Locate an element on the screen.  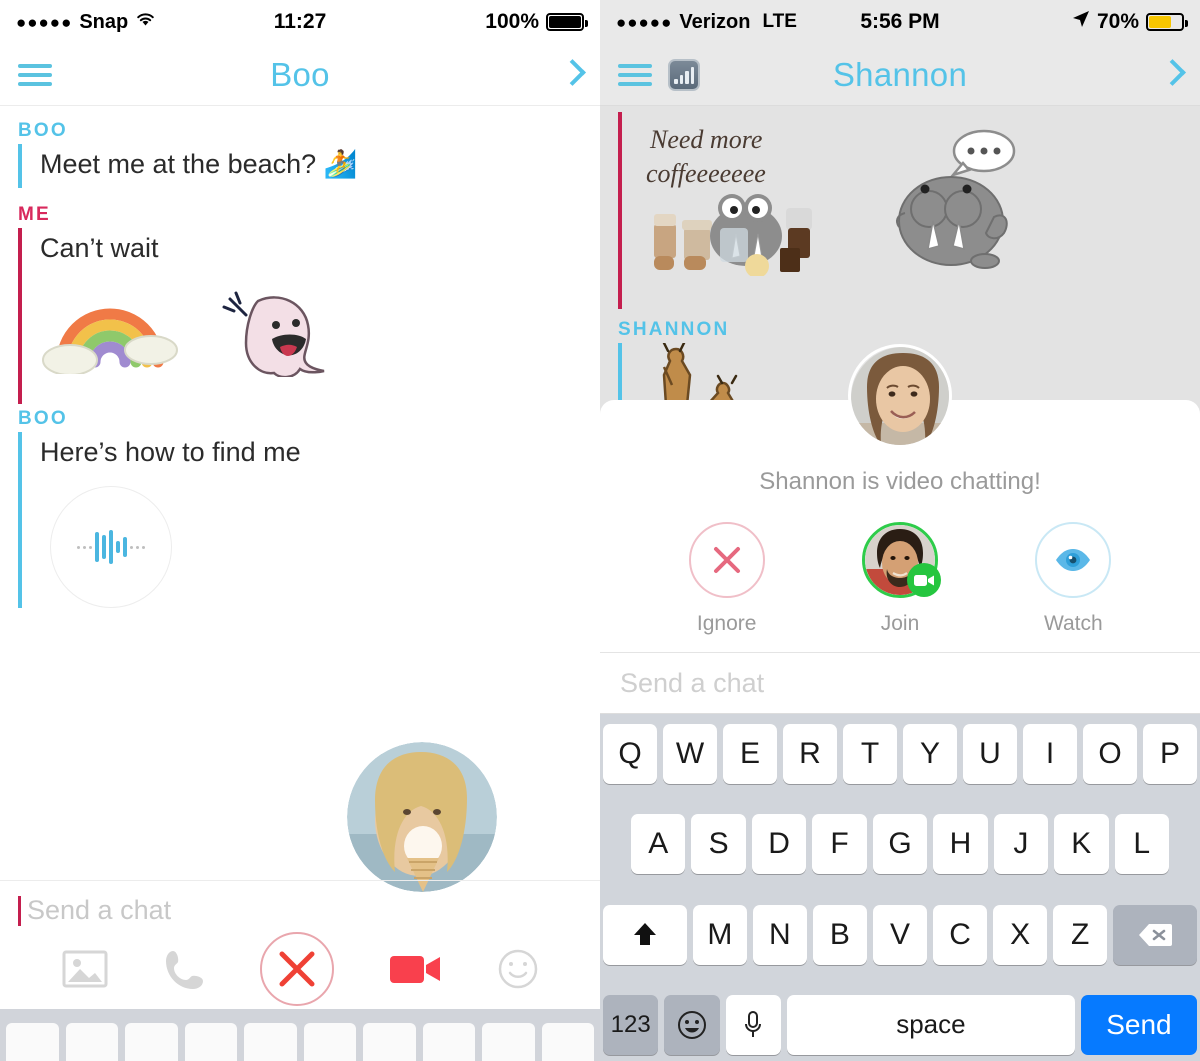
message-sender-label: SHANNON is located at coordinates (674, 329).